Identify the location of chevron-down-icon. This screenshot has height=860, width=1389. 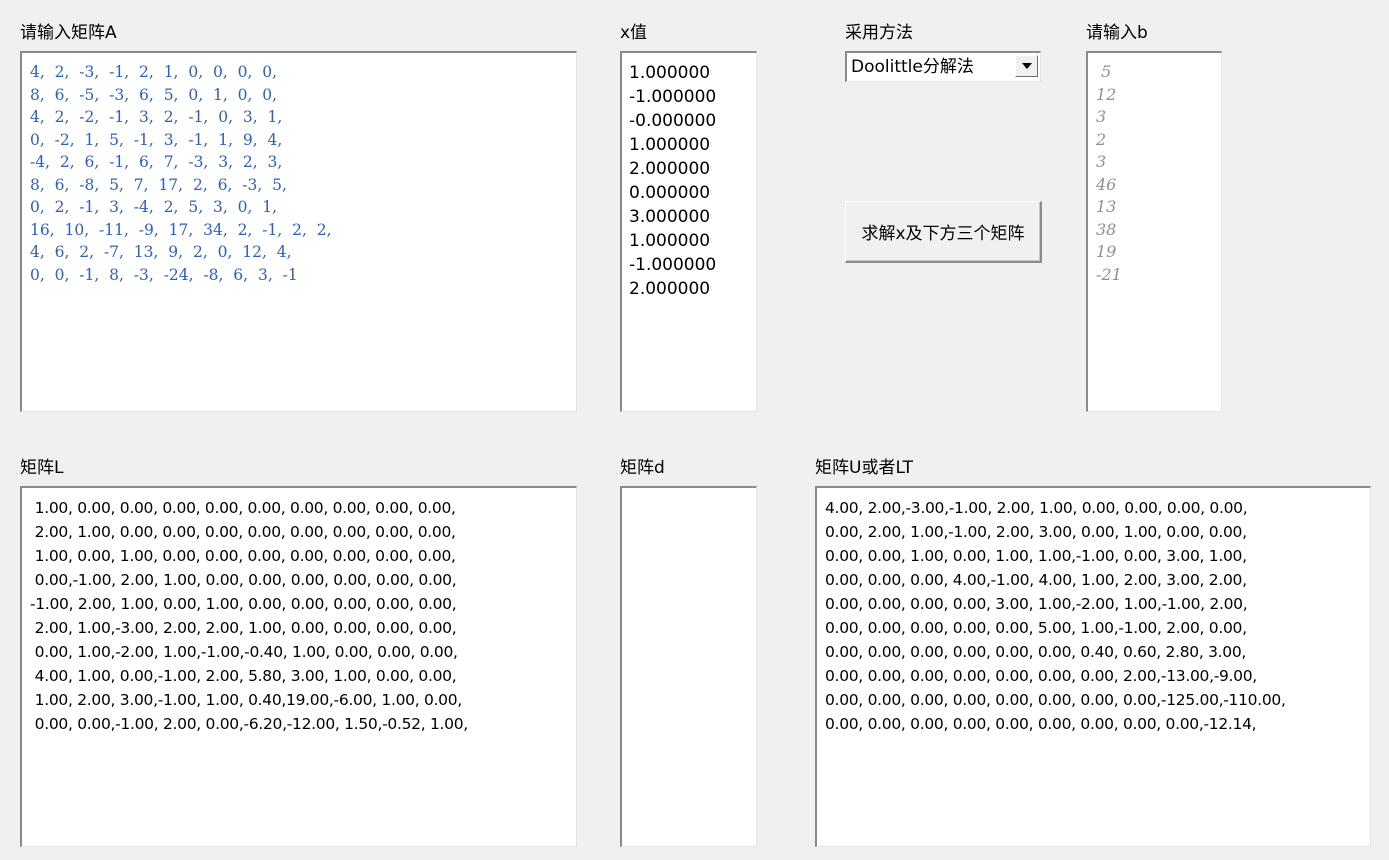
(1027, 66).